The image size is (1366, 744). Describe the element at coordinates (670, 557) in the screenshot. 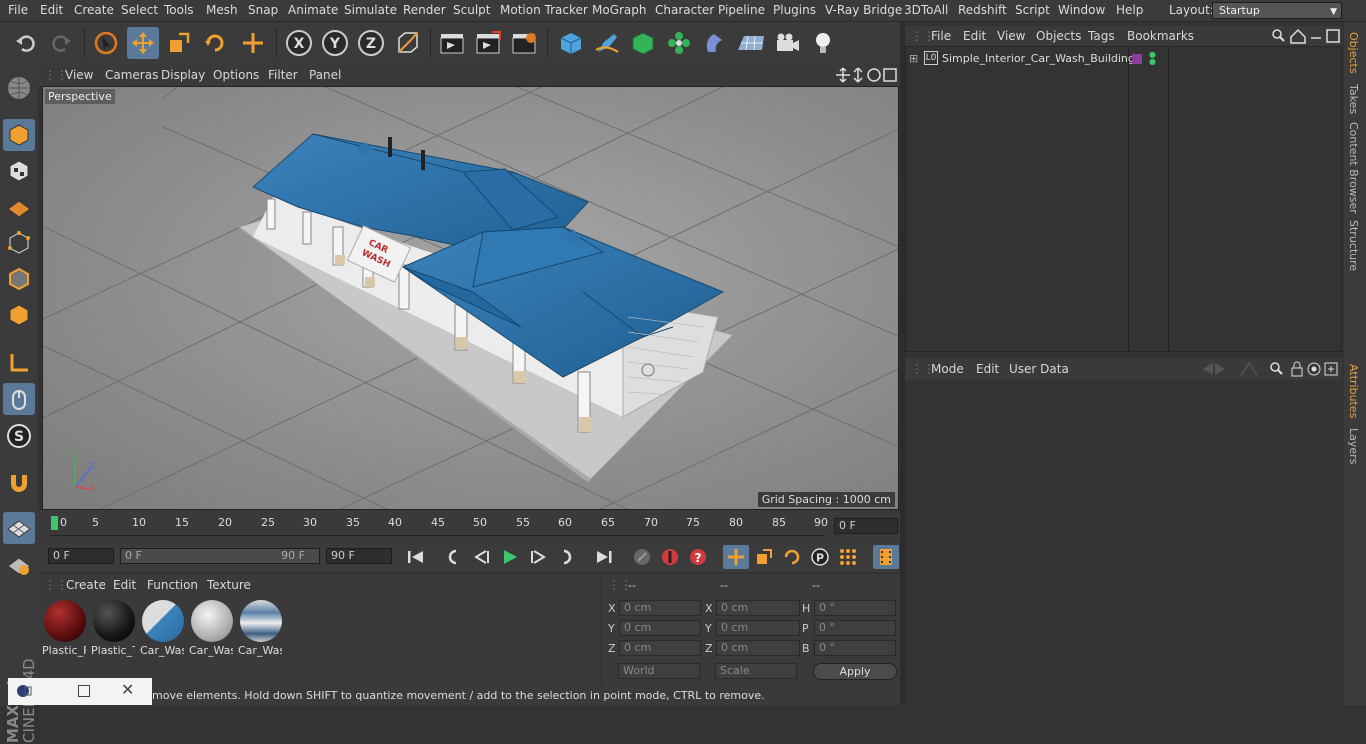

I see `record-button` at that location.